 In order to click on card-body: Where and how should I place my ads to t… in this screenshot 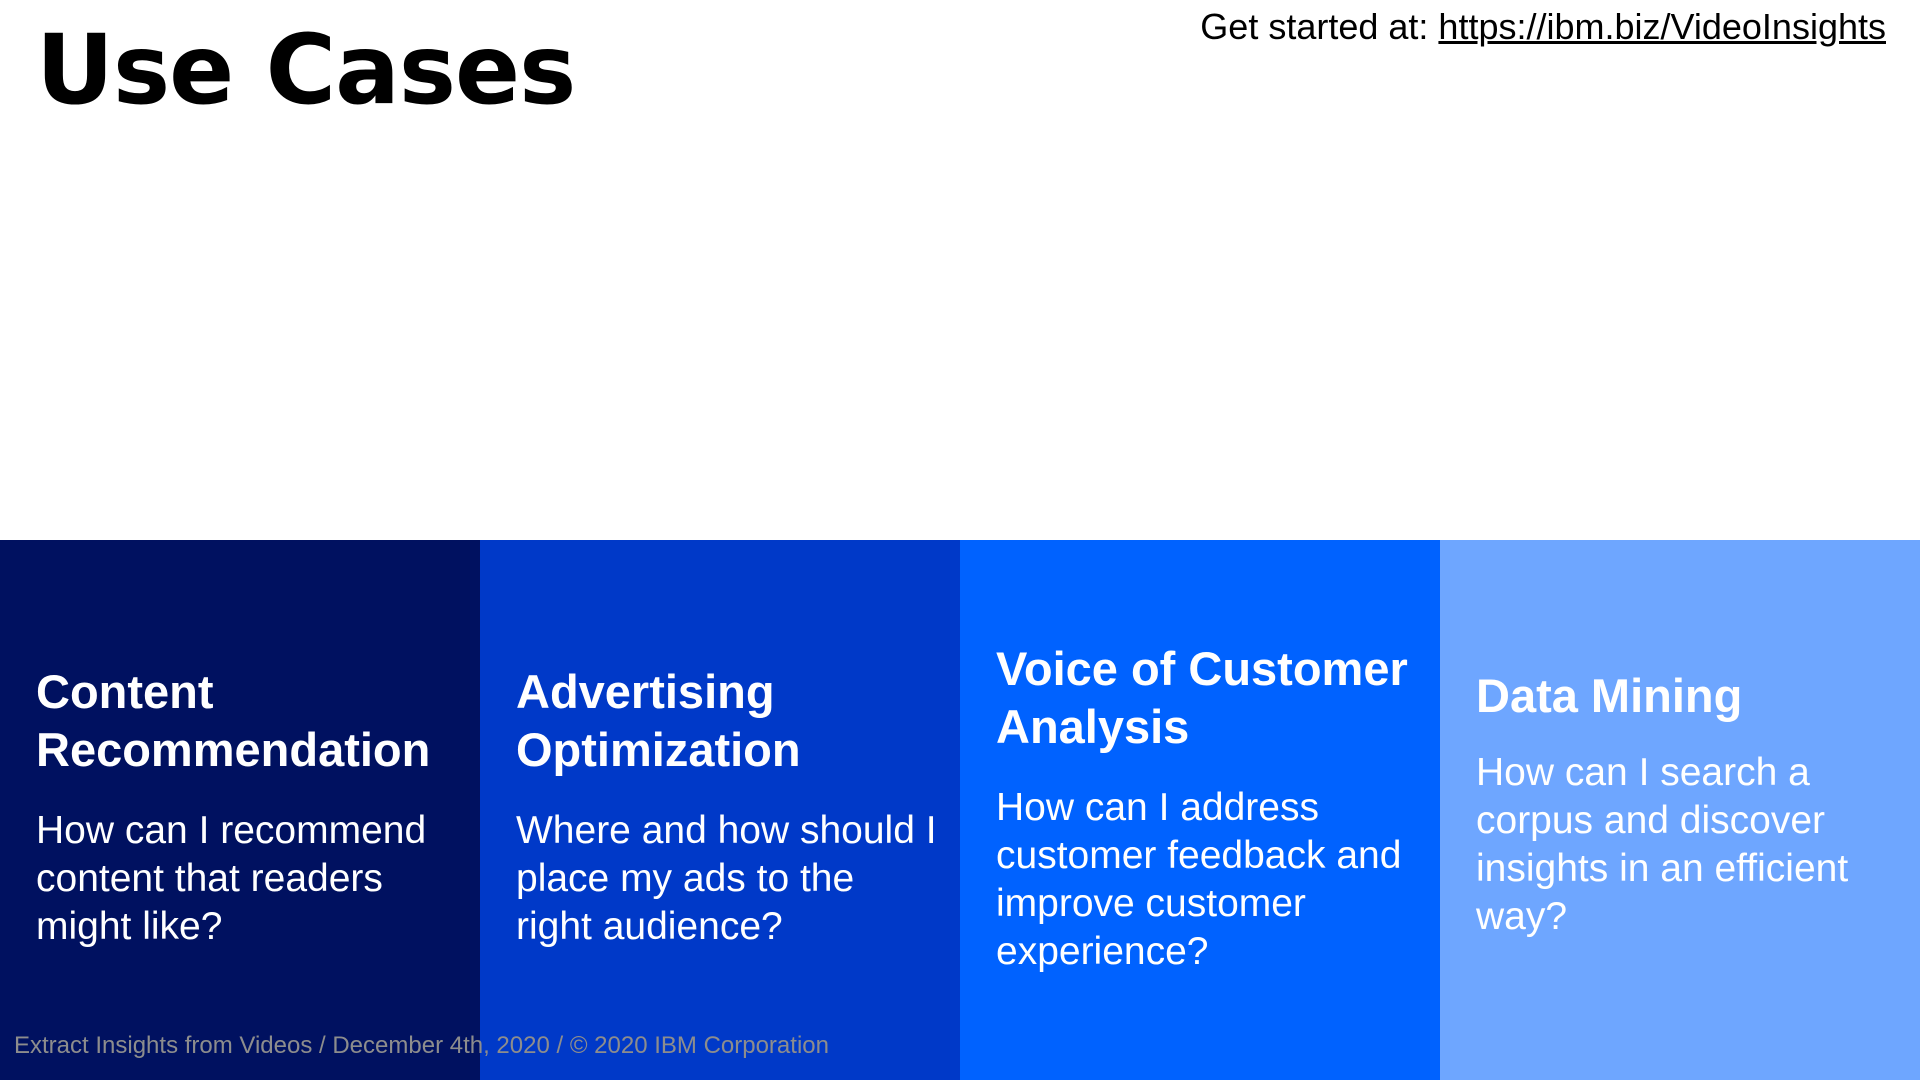, I will do `click(726, 878)`.